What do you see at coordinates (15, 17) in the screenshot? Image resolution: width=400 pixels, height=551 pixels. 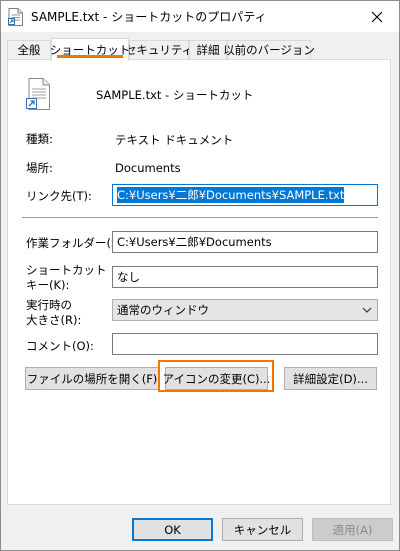 I see `text-file-shortcut-icon` at bounding box center [15, 17].